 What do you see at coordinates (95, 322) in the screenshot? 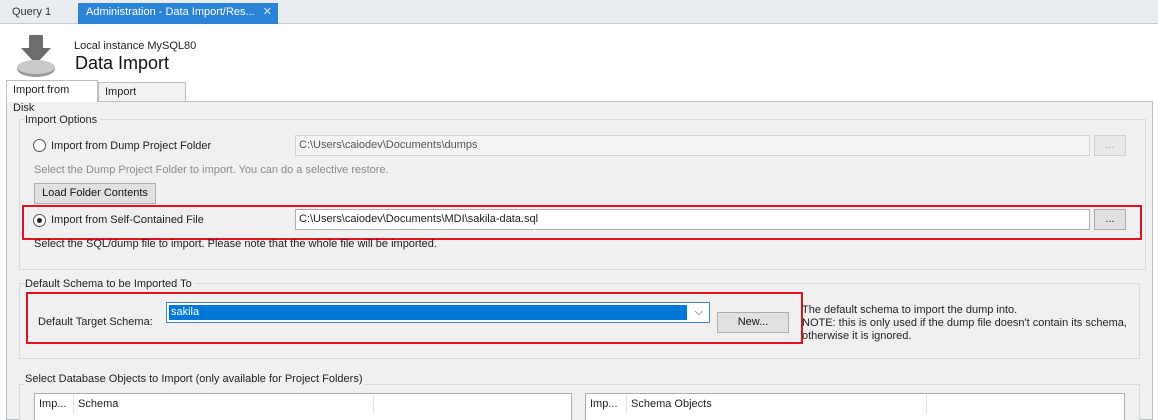
I see `target-schema-label: Default Target Schema:` at bounding box center [95, 322].